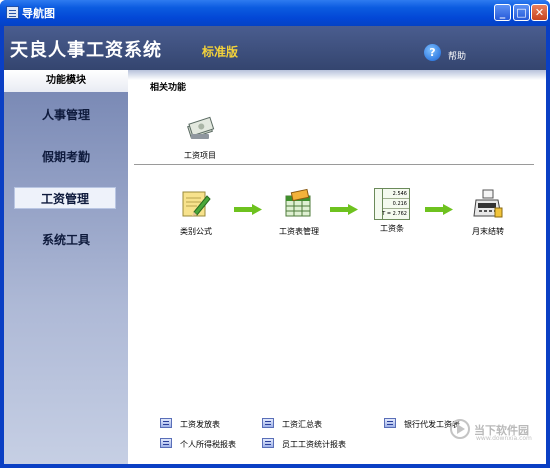 The image size is (550, 468). Describe the element at coordinates (66, 157) in the screenshot. I see `sidebar-item-attendance: 假期考勤` at that location.